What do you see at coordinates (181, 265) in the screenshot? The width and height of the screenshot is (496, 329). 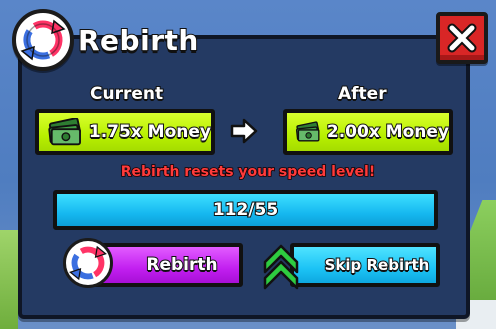 I see `rebirth-button-label: Rebirth` at bounding box center [181, 265].